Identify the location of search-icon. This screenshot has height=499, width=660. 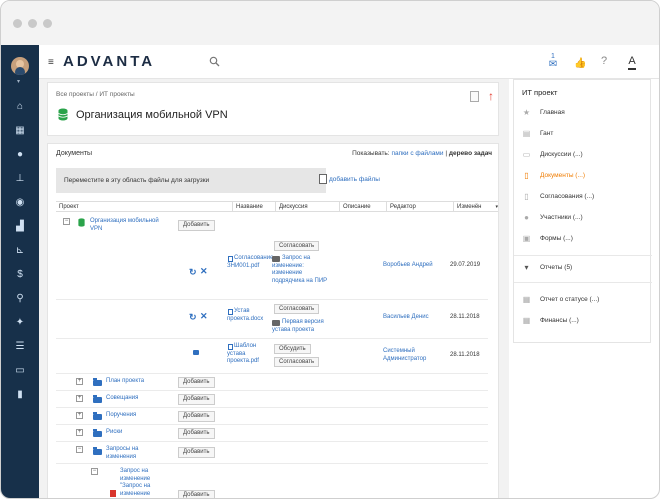
(214, 61).